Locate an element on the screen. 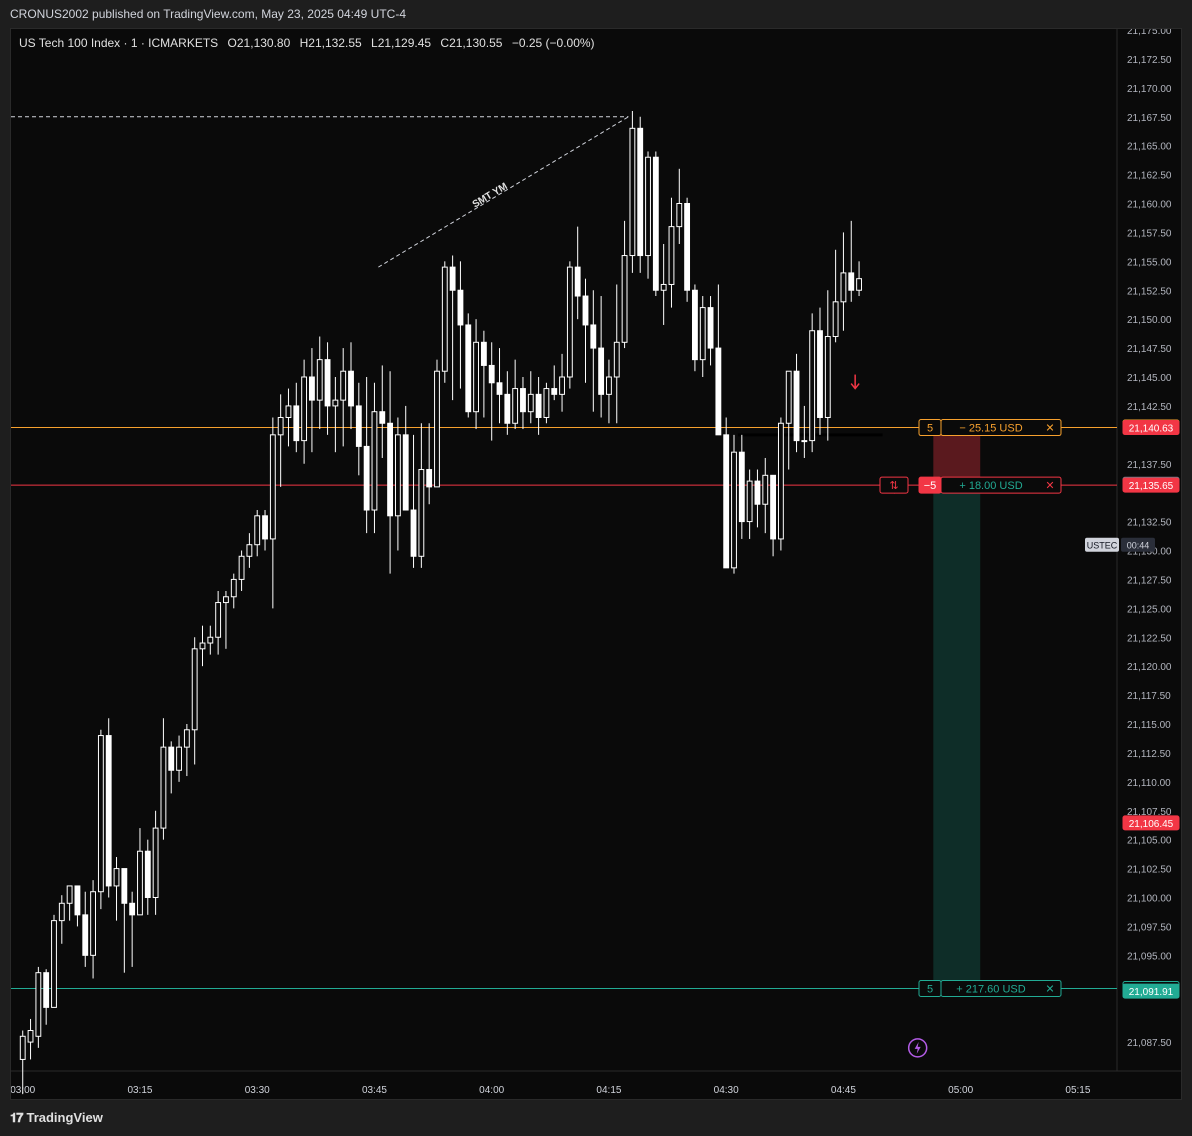 This screenshot has height=1136, width=1192. y-tick-label: 21,097.50 is located at coordinates (1149, 927).